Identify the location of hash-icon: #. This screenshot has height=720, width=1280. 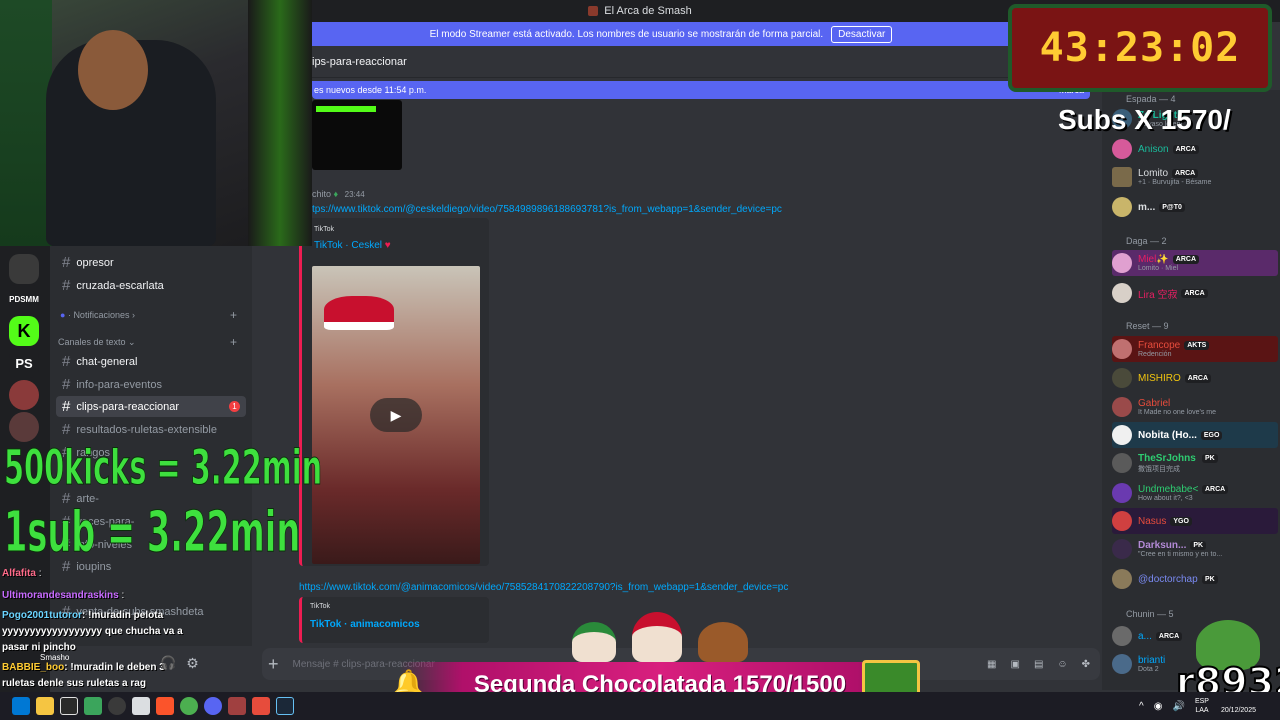
(66, 406).